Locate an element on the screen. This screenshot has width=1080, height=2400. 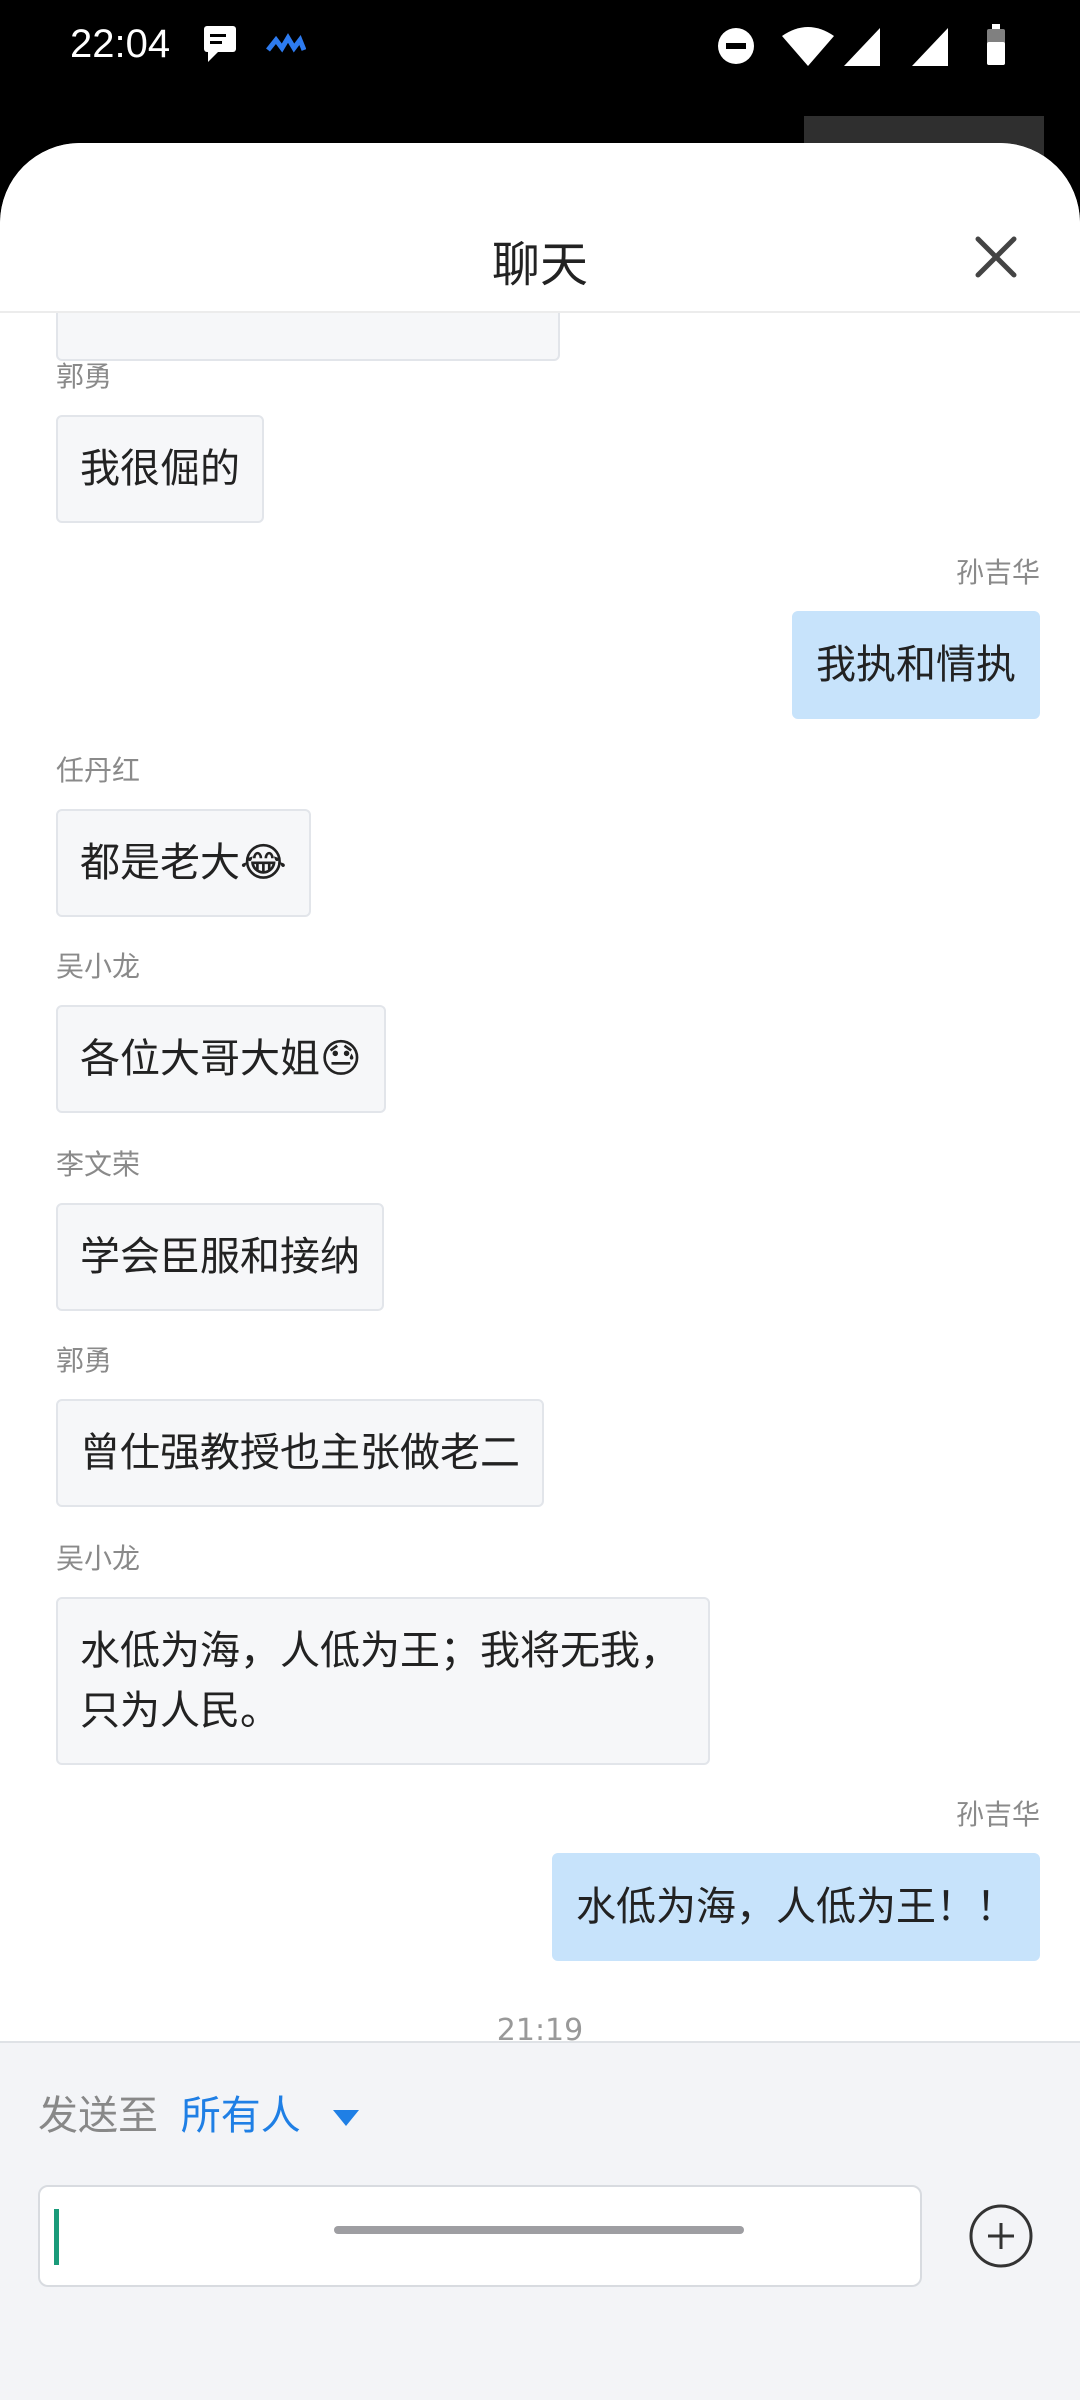
battery-icon is located at coordinates (996, 47).